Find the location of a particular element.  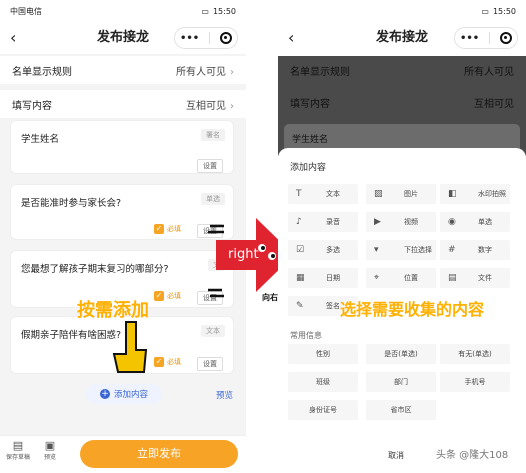

dropdown-icon: ▾ is located at coordinates (376, 250).